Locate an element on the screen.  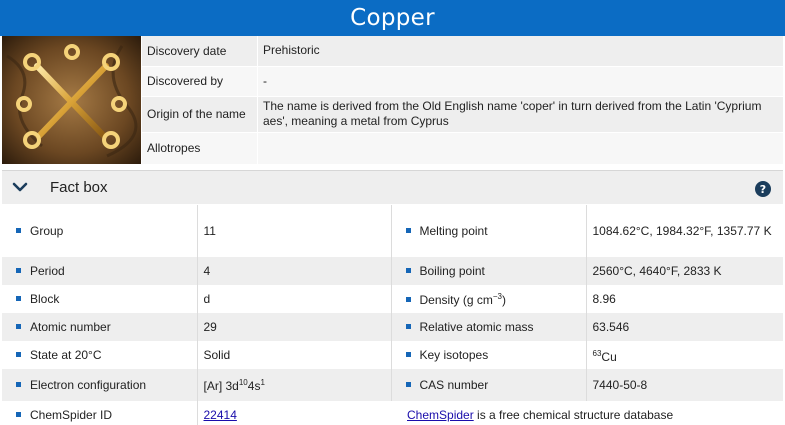
alchemical-copper-symbol-icon is located at coordinates (71, 100).